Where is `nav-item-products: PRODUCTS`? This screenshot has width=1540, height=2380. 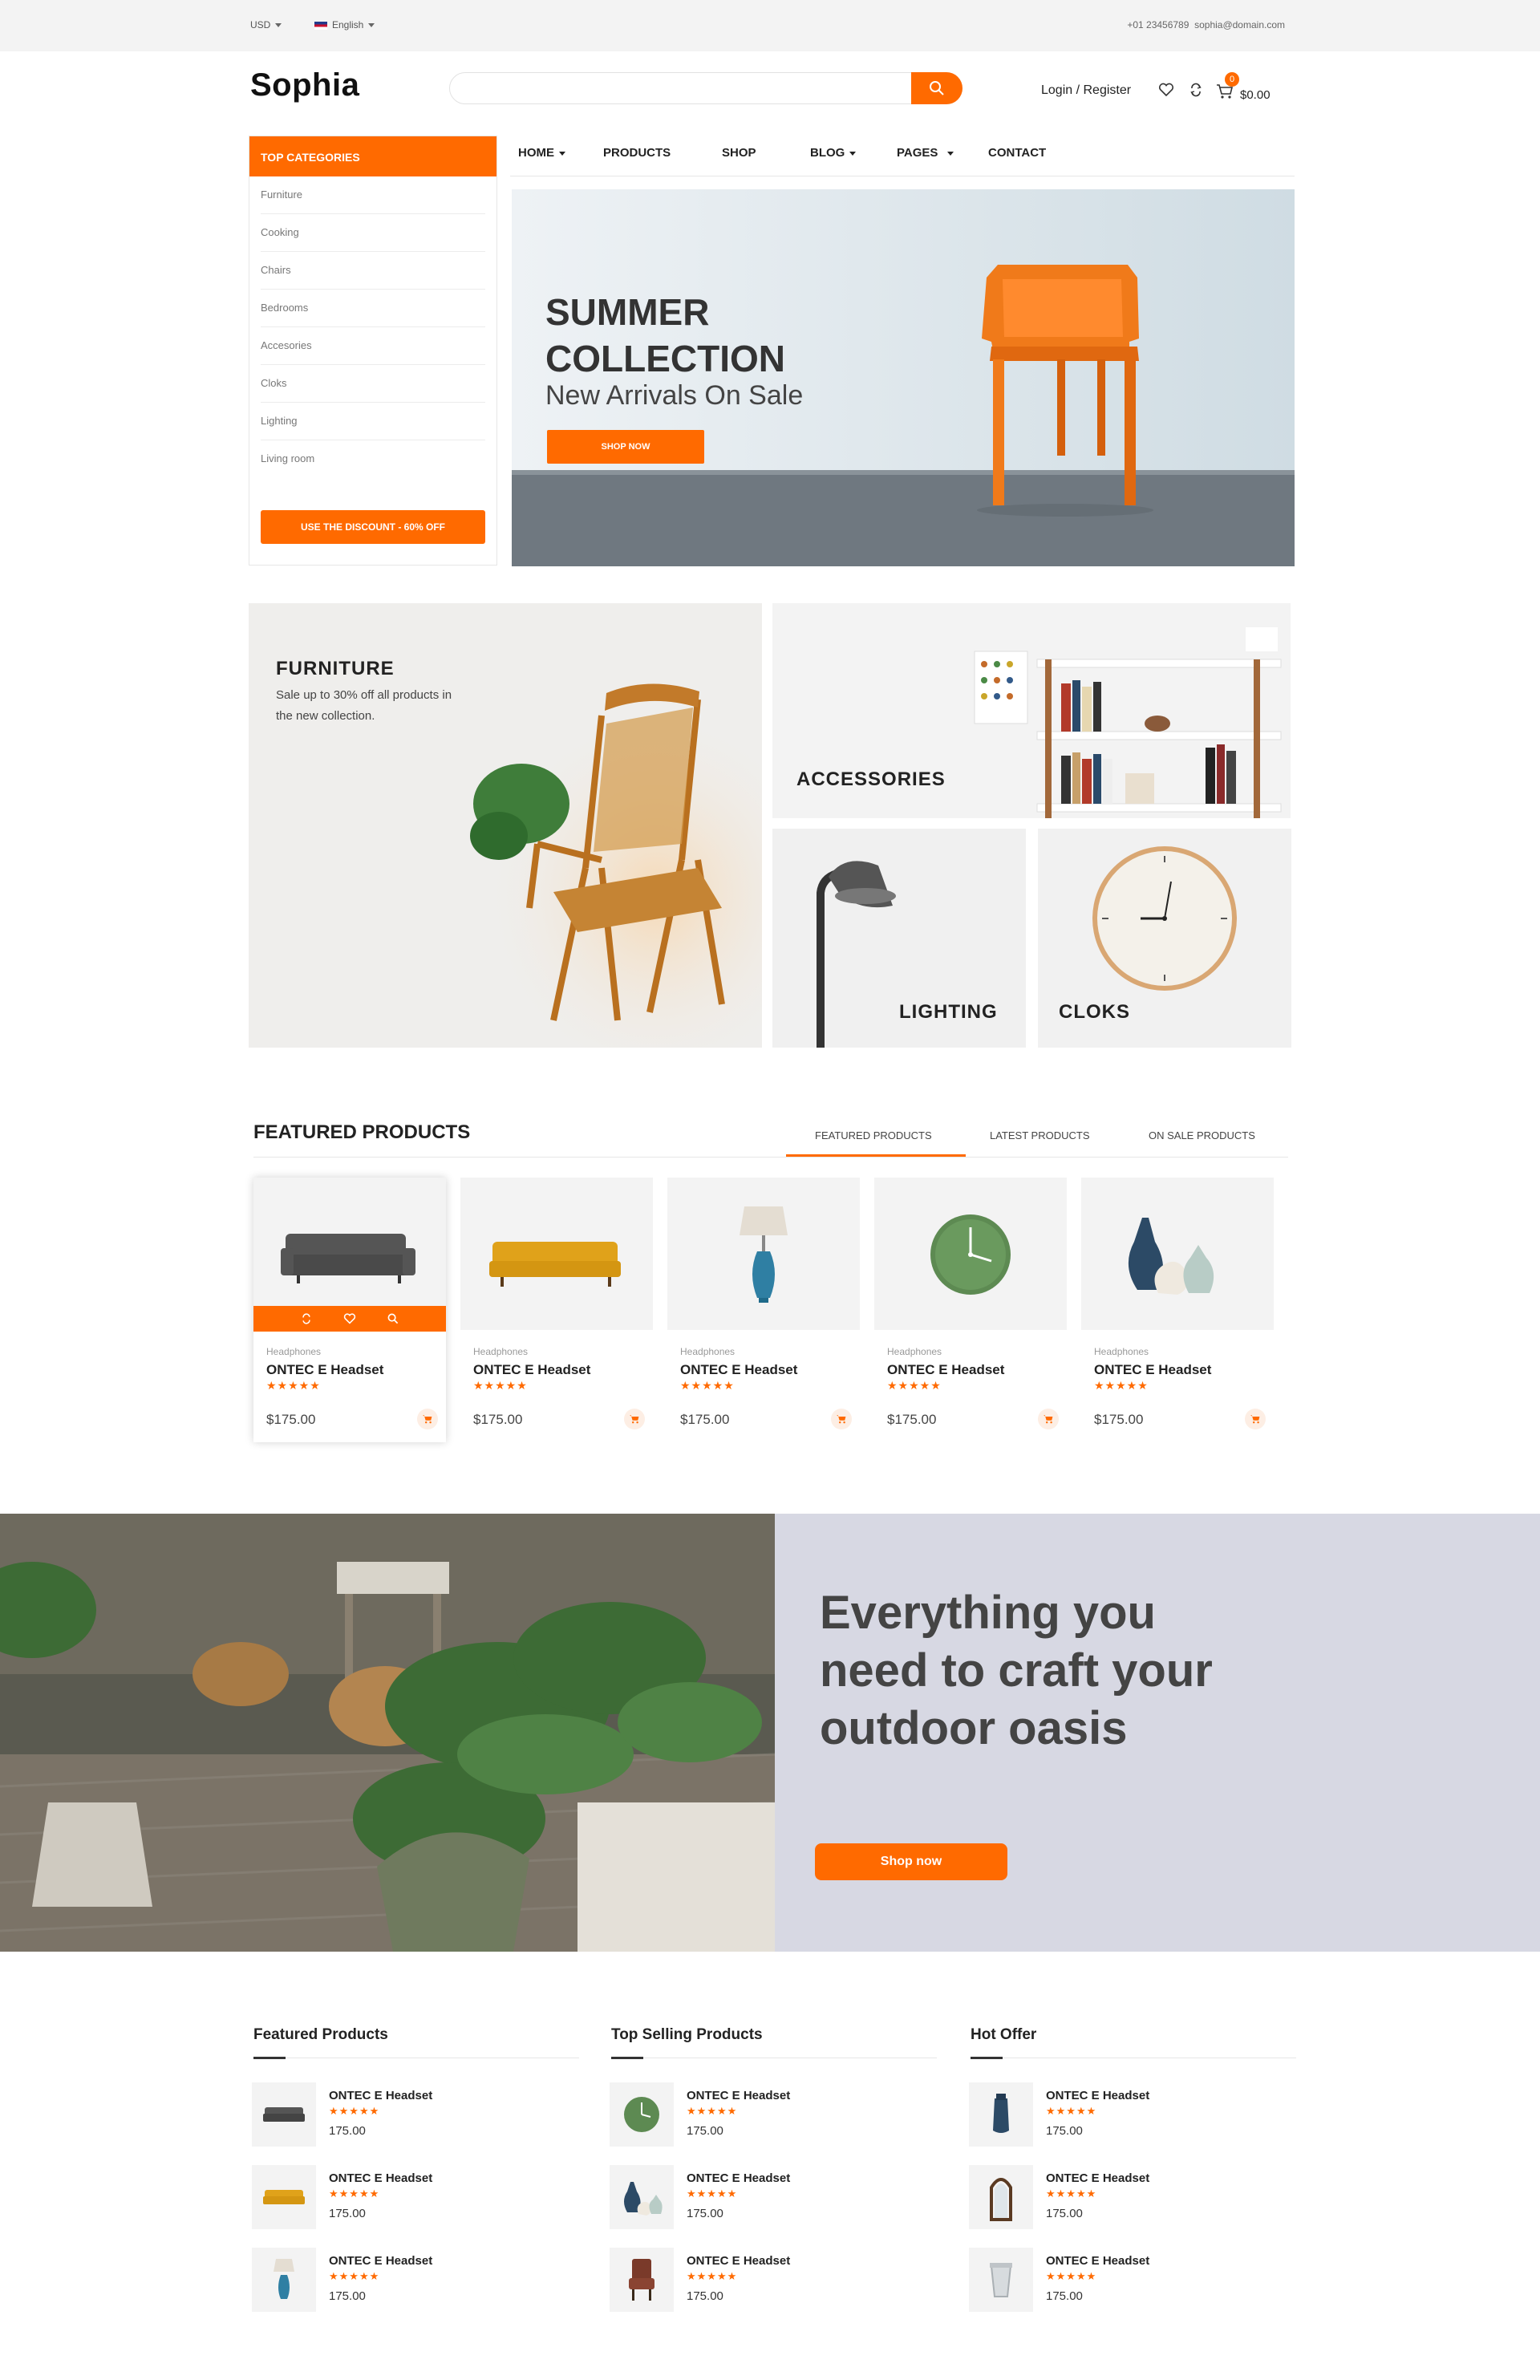 nav-item-products: PRODUCTS is located at coordinates (637, 153).